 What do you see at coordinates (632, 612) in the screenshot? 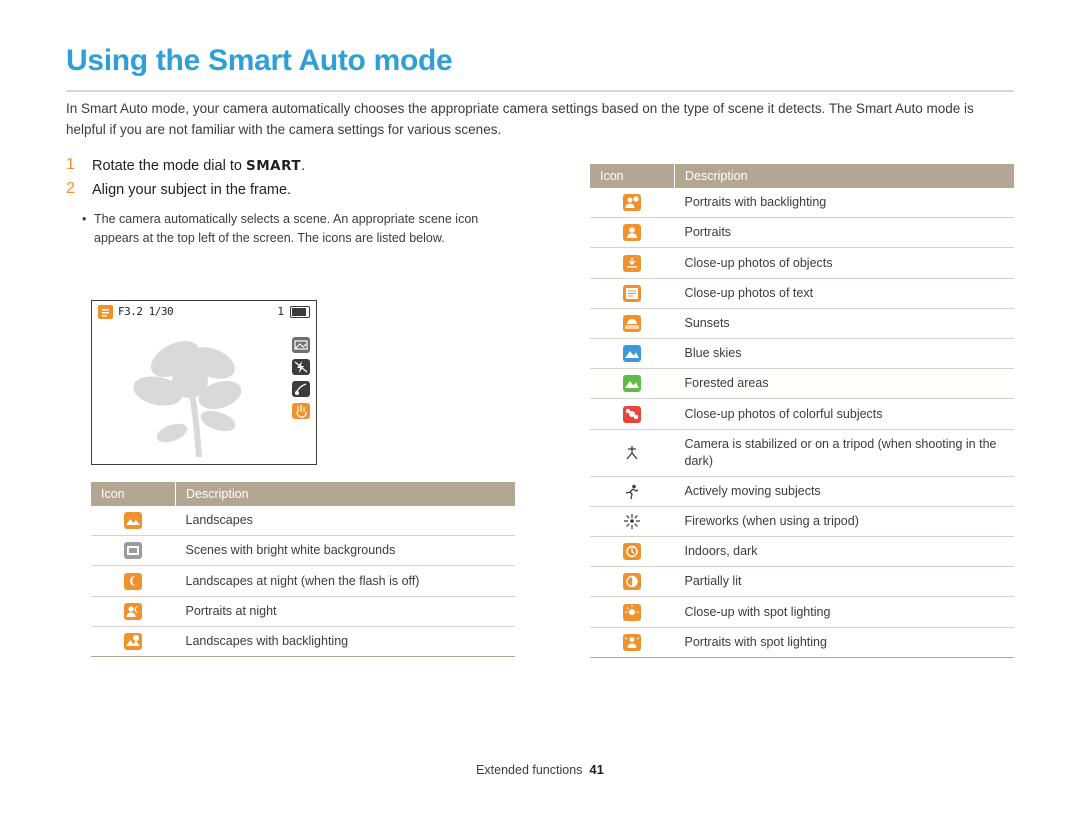
I see `macro-spotlight-icon-glyph` at bounding box center [632, 612].